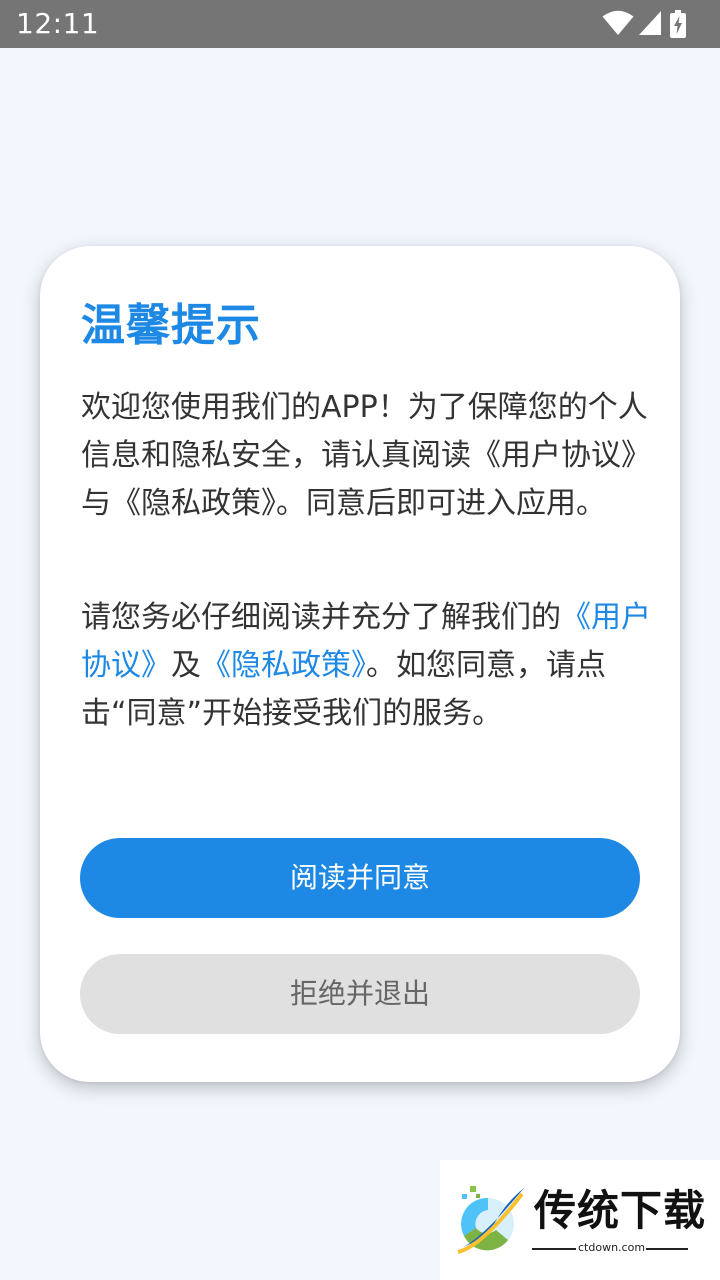 The image size is (720, 1280). I want to click on watermark-domain: ctdown.com, so click(612, 1247).